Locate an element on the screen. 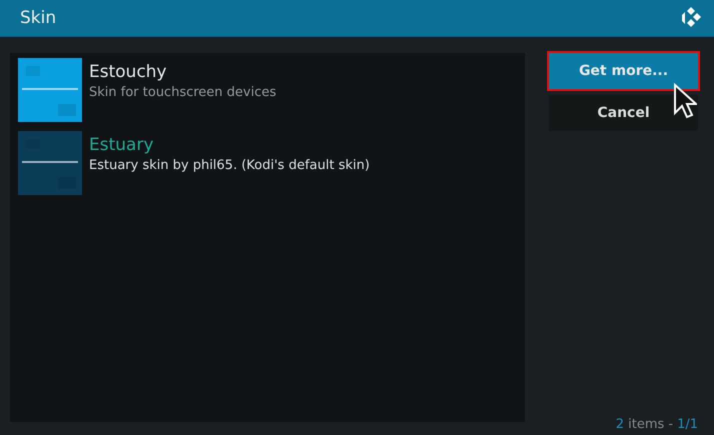  cancel-button: Cancel is located at coordinates (623, 113).